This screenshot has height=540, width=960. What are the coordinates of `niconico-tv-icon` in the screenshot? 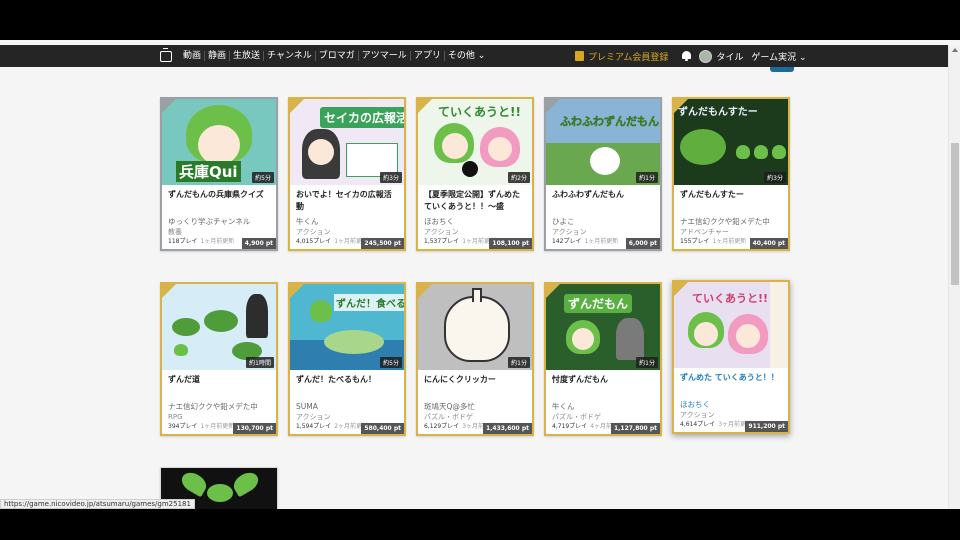 It's located at (166, 54).